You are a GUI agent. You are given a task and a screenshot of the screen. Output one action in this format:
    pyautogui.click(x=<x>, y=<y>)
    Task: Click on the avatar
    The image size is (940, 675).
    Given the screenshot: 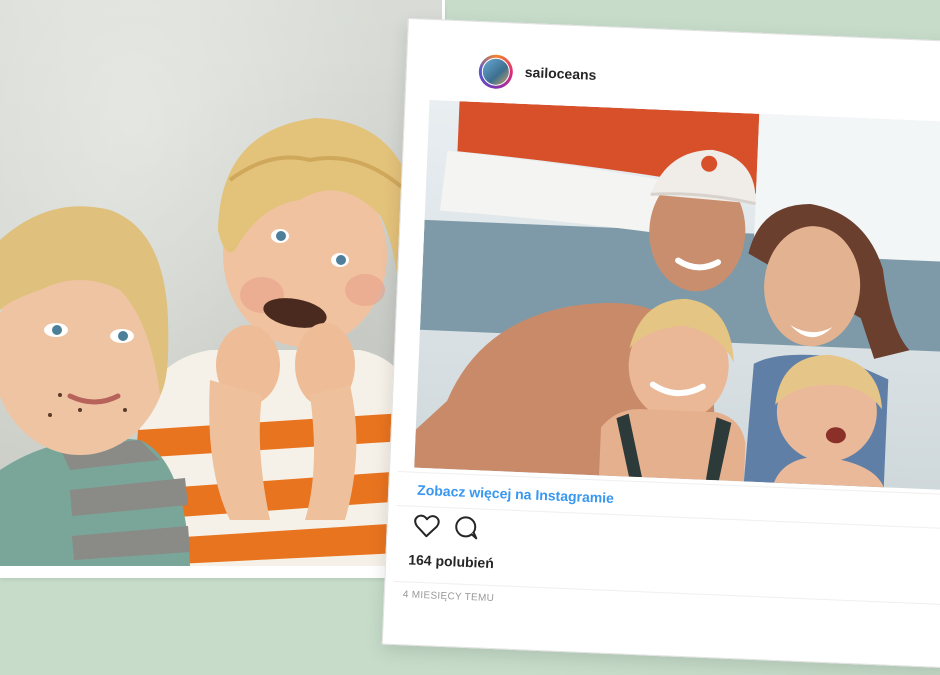 What is the action you would take?
    pyautogui.click(x=496, y=72)
    